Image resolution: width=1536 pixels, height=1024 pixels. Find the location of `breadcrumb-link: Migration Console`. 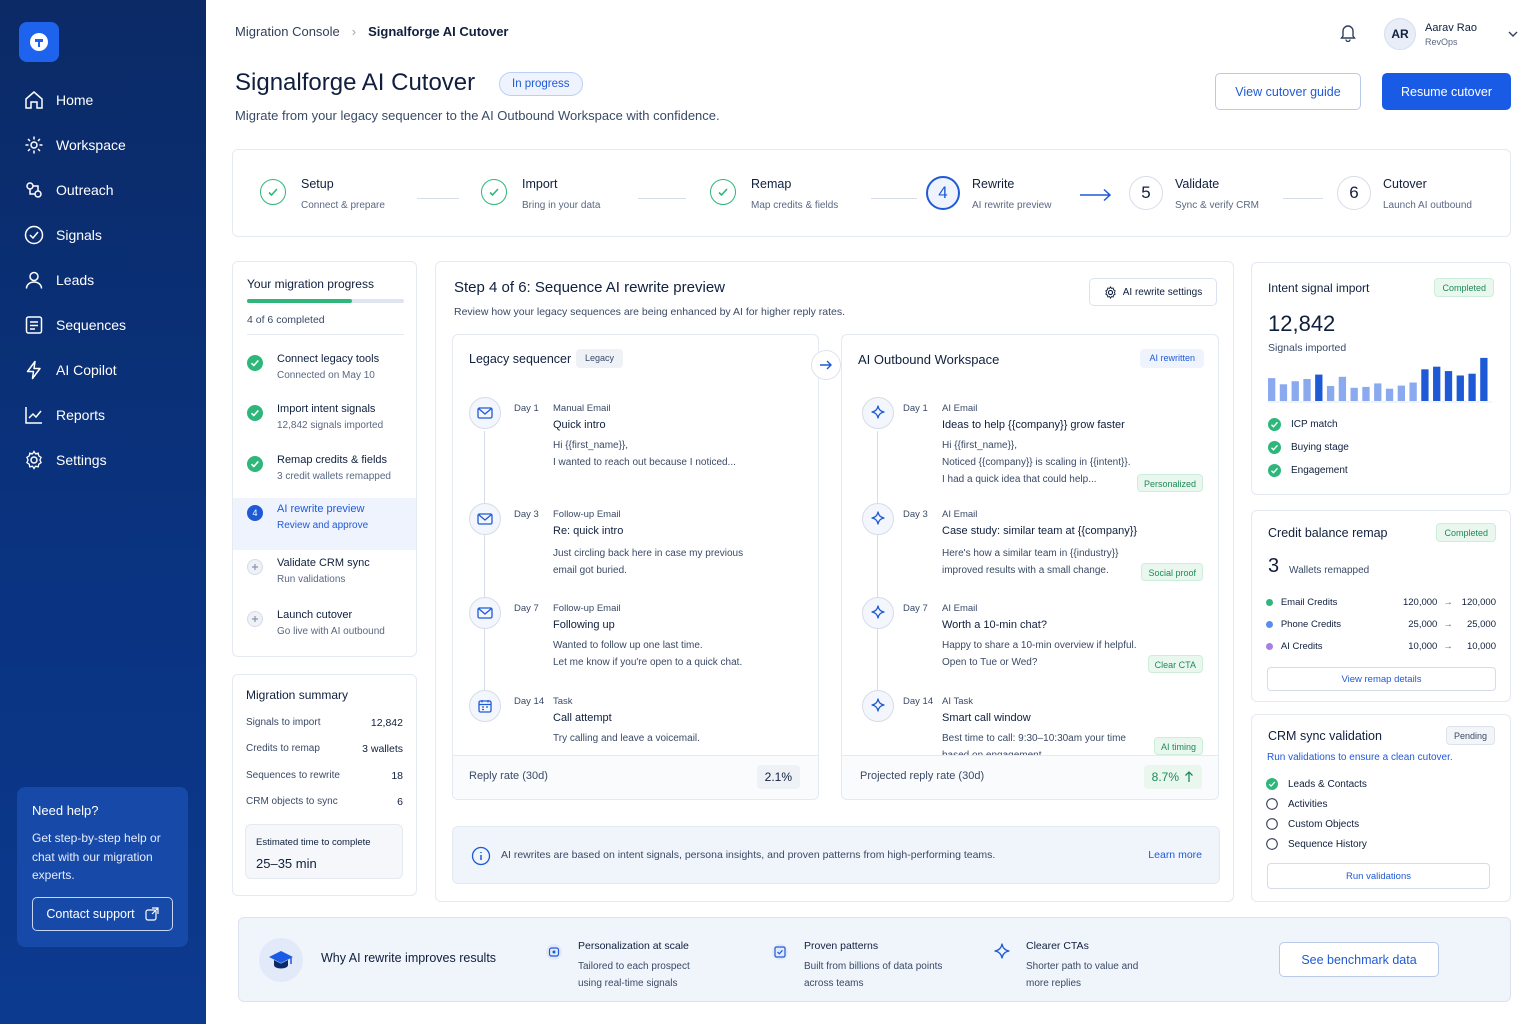

breadcrumb-link: Migration Console is located at coordinates (287, 31).